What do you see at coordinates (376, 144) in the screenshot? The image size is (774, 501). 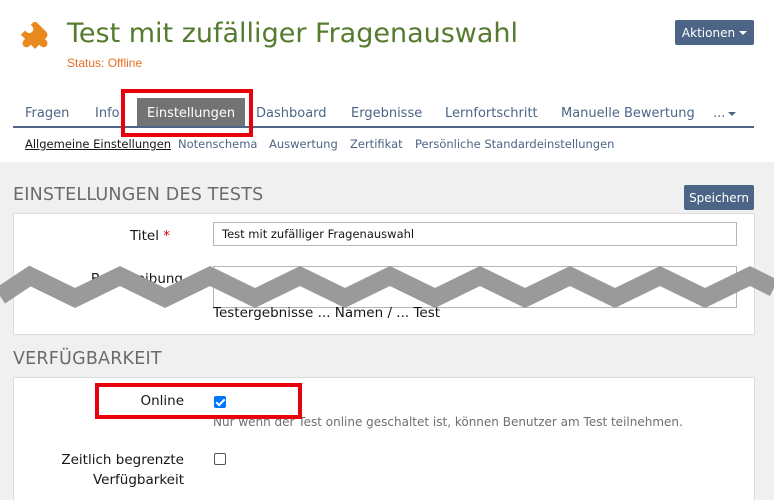 I see `subtab-zertifikat: Zertifikat` at bounding box center [376, 144].